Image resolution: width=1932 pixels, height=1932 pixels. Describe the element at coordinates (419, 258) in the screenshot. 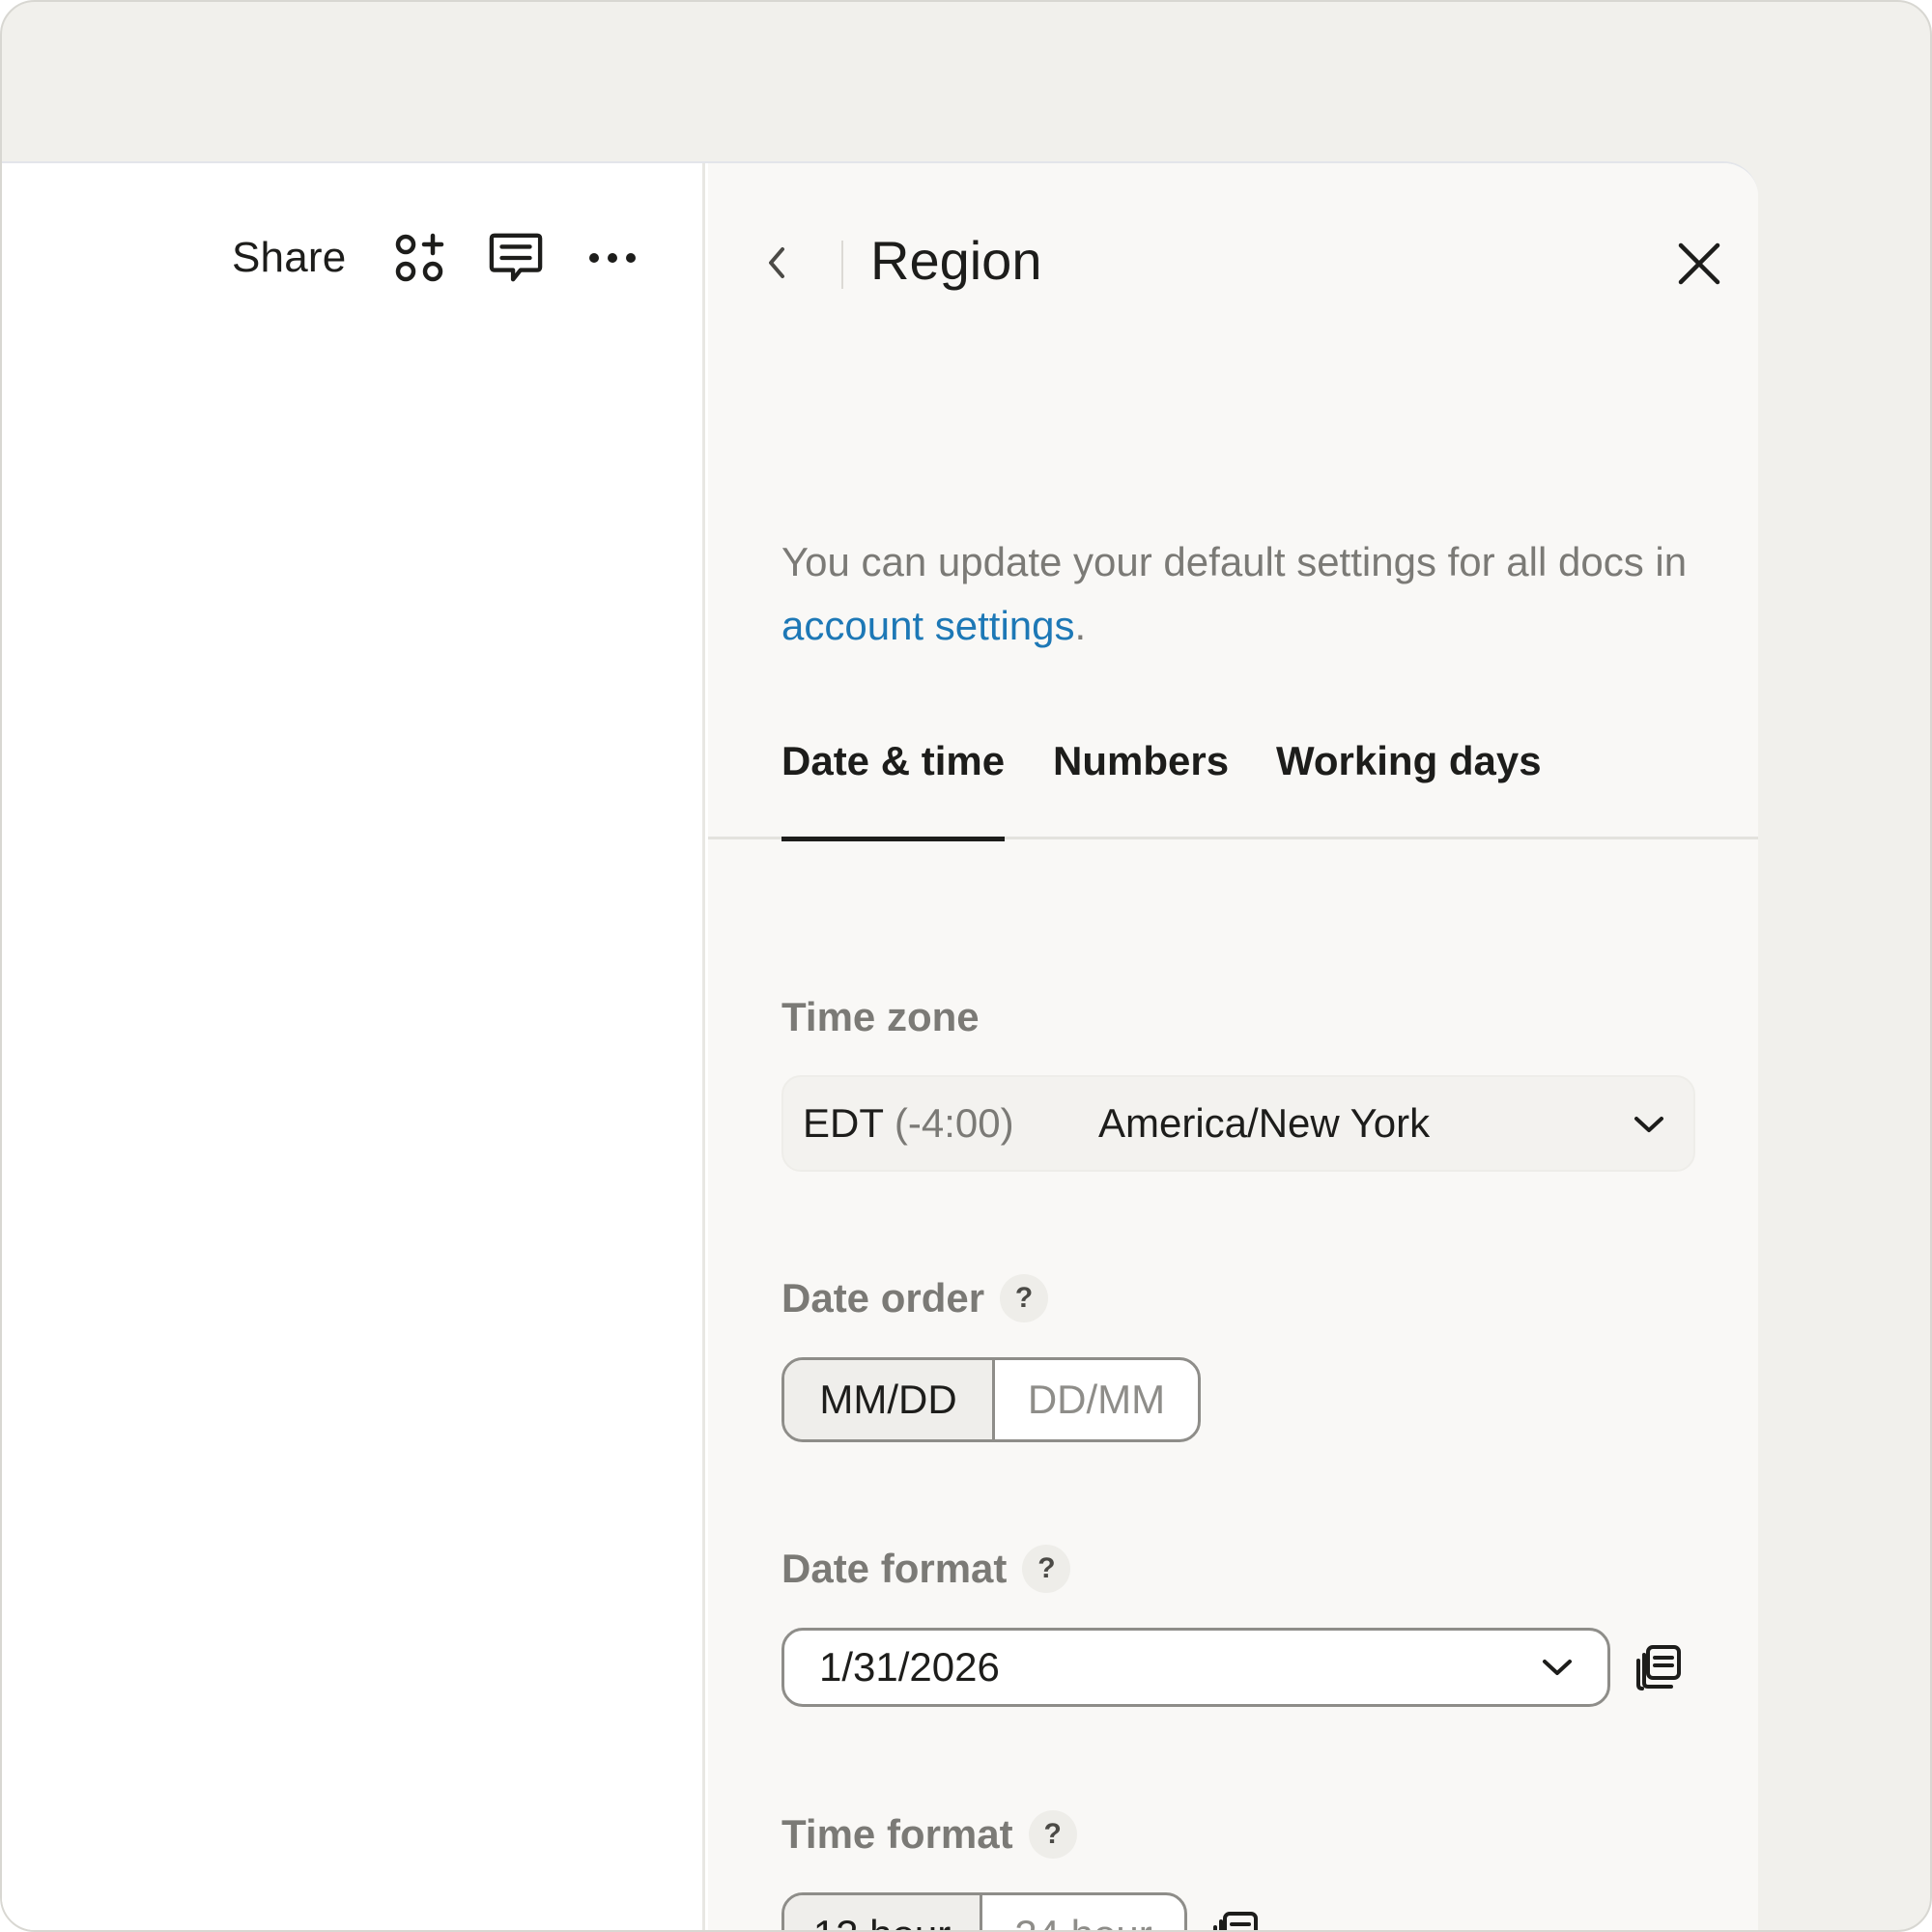

I see `apps-add-icon` at that location.